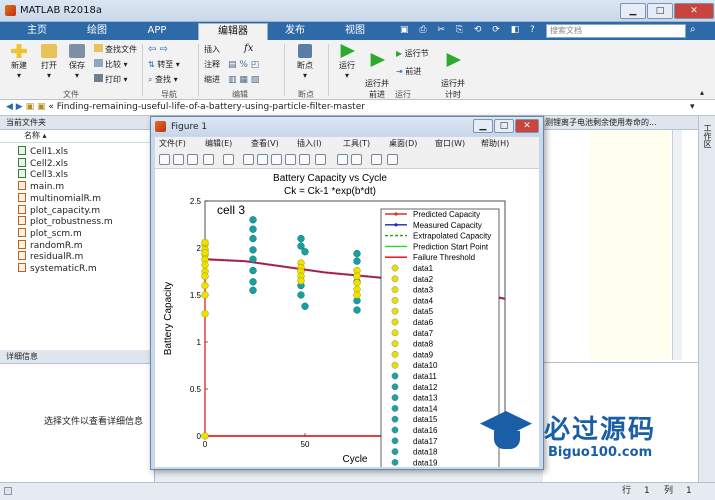 The image size is (715, 500). Describe the element at coordinates (59, 210) in the screenshot. I see `file-item: plot_capacity.m` at that location.